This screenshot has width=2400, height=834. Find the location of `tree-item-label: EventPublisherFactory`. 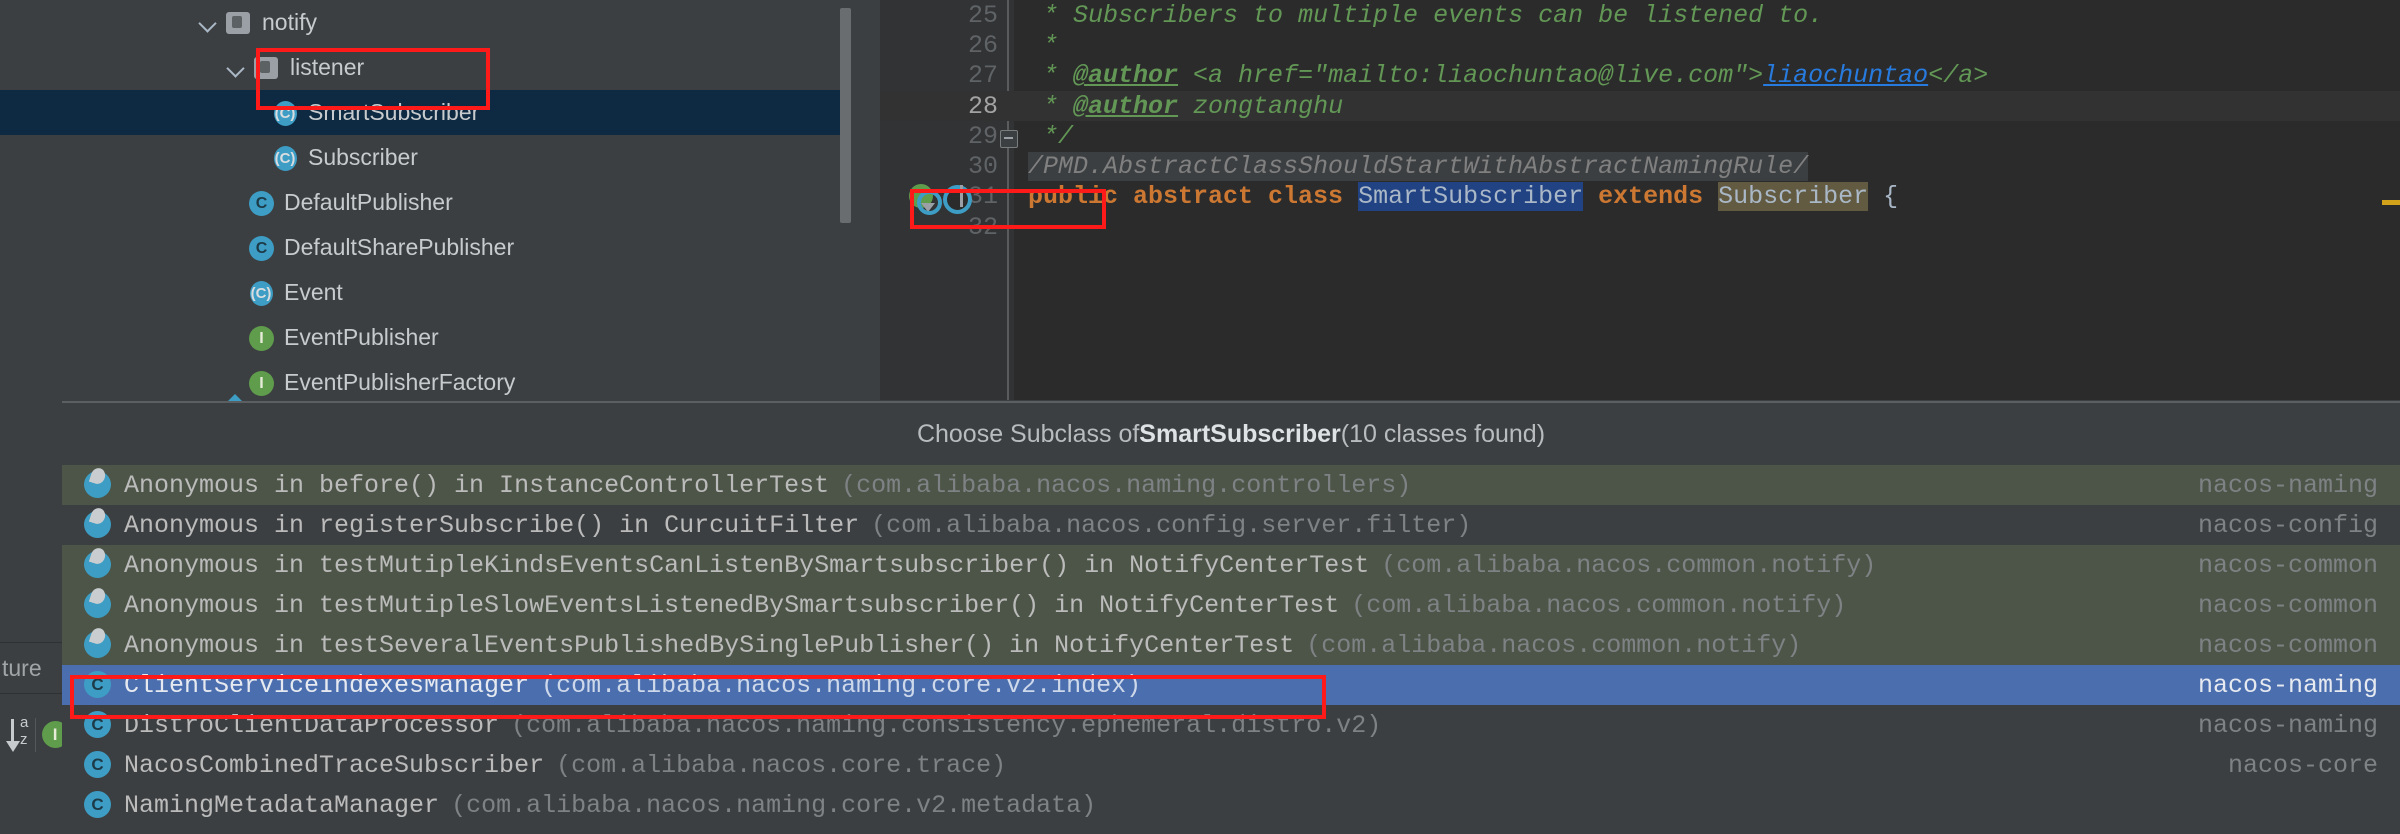

tree-item-label: EventPublisherFactory is located at coordinates (400, 382).